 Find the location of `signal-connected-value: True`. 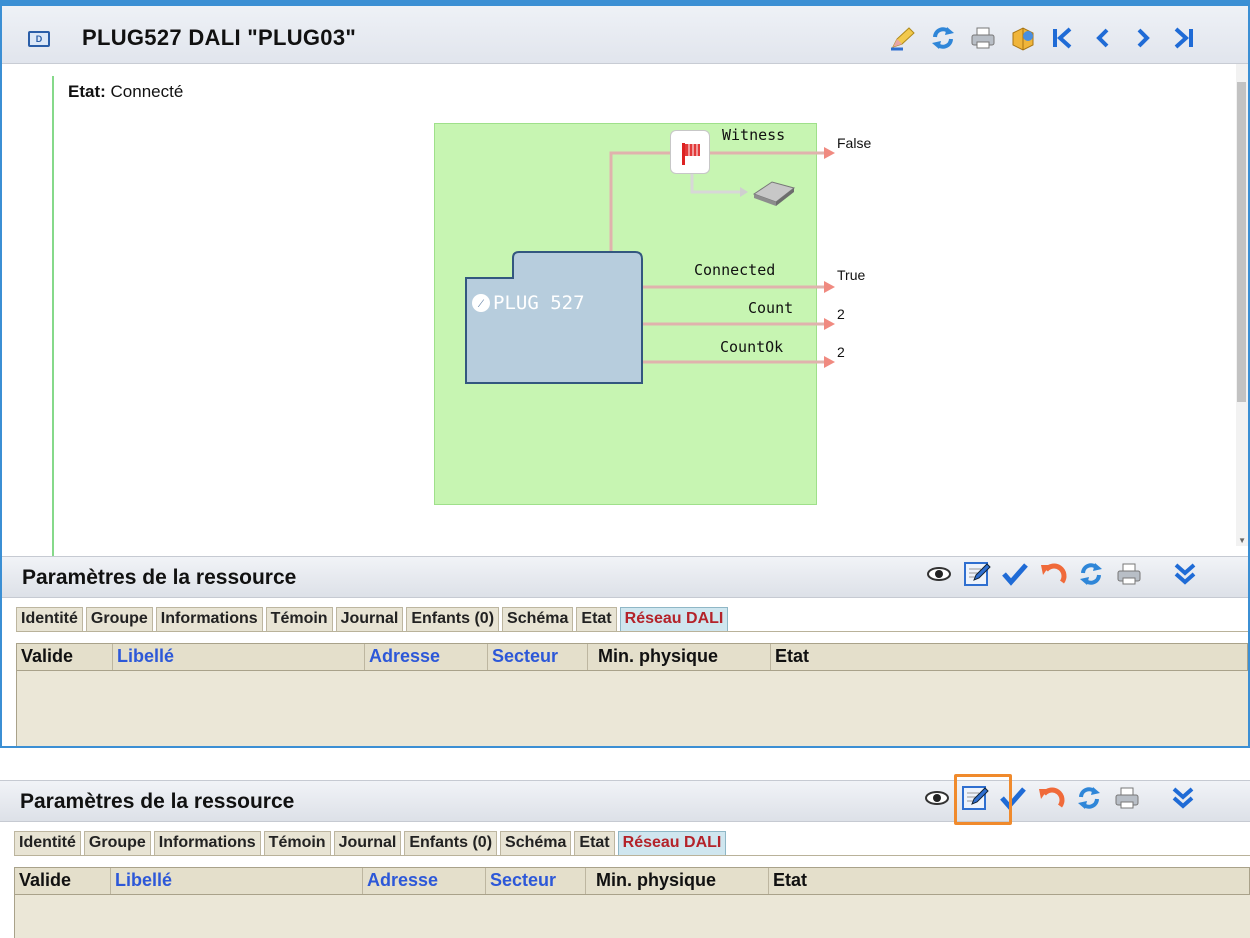

signal-connected-value: True is located at coordinates (851, 275).